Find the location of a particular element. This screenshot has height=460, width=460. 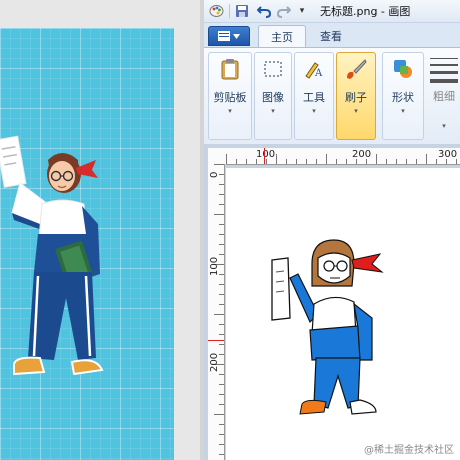

tools-button: A 工具 ▾ is located at coordinates (314, 96).